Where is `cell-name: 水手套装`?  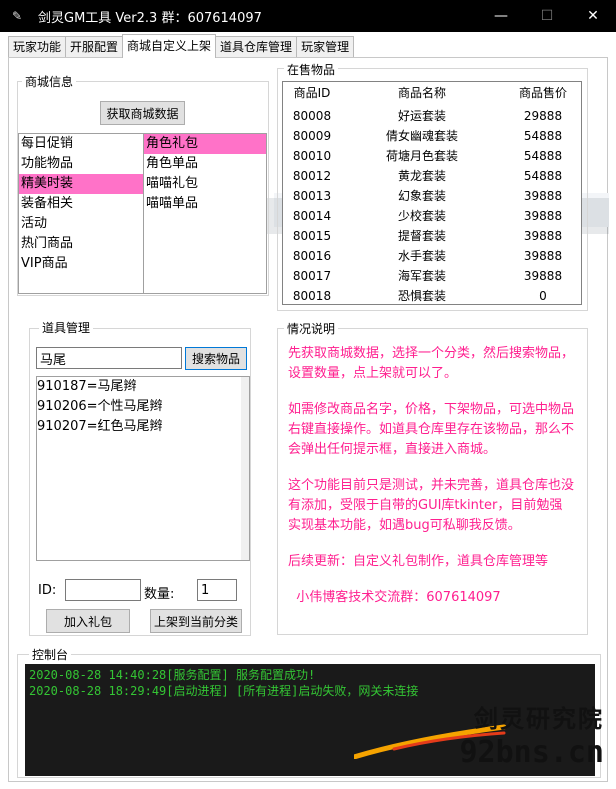
cell-name: 水手套装 is located at coordinates (421, 256).